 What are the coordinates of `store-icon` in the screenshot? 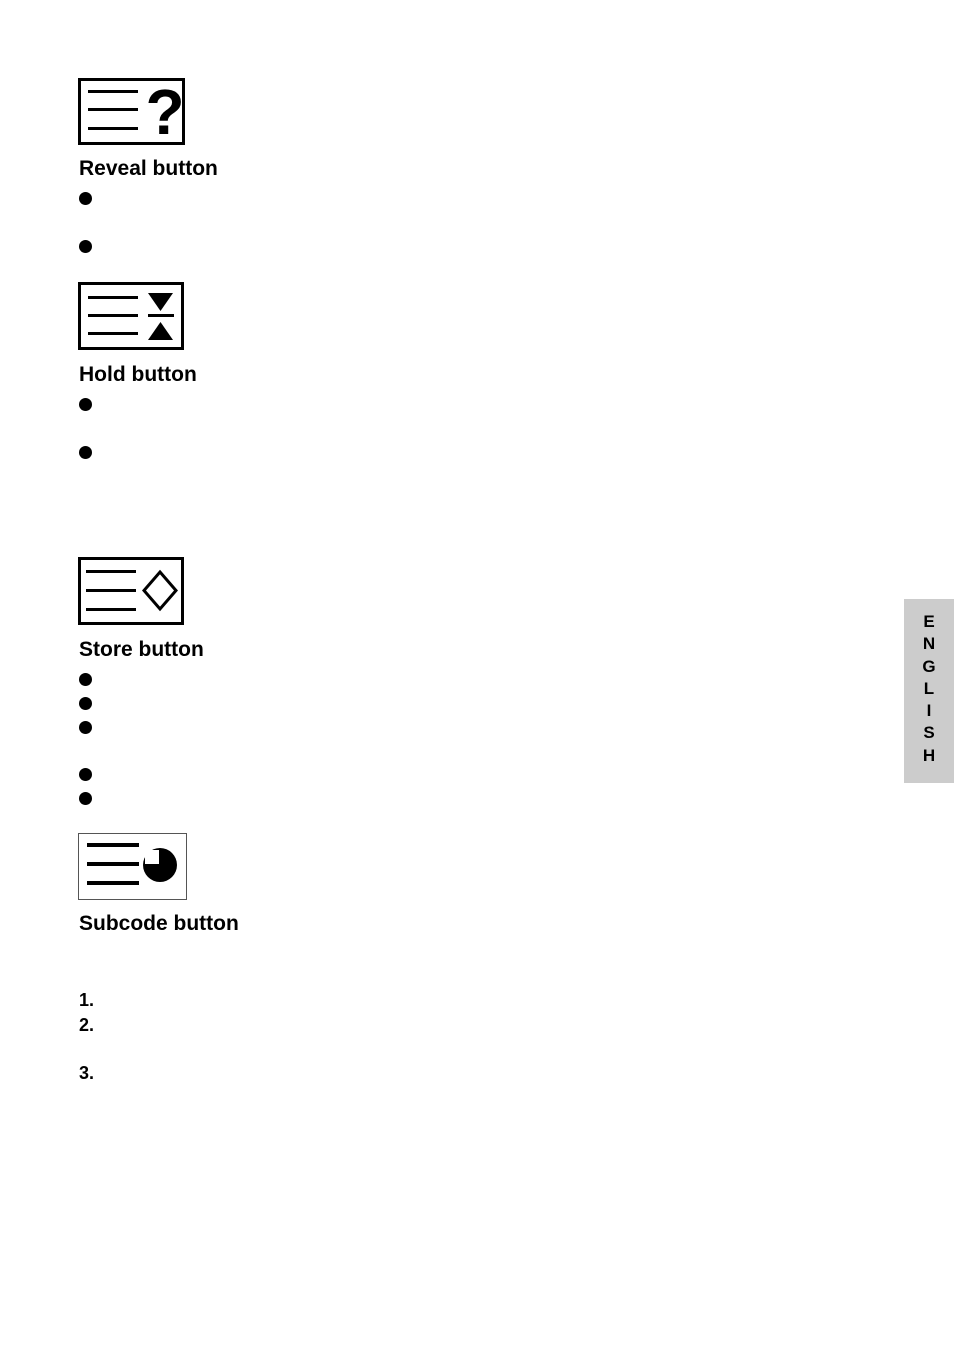 It's located at (131, 591).